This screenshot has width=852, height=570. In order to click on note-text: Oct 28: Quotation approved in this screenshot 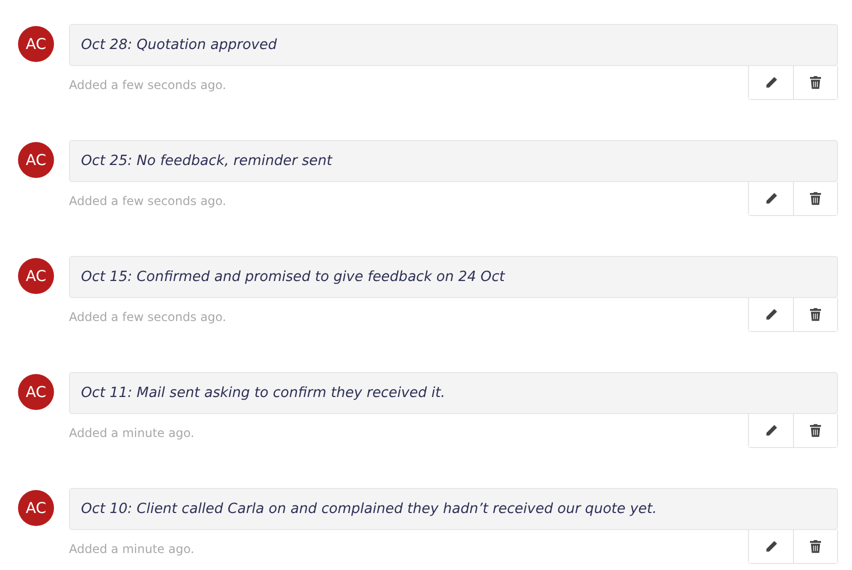, I will do `click(453, 45)`.